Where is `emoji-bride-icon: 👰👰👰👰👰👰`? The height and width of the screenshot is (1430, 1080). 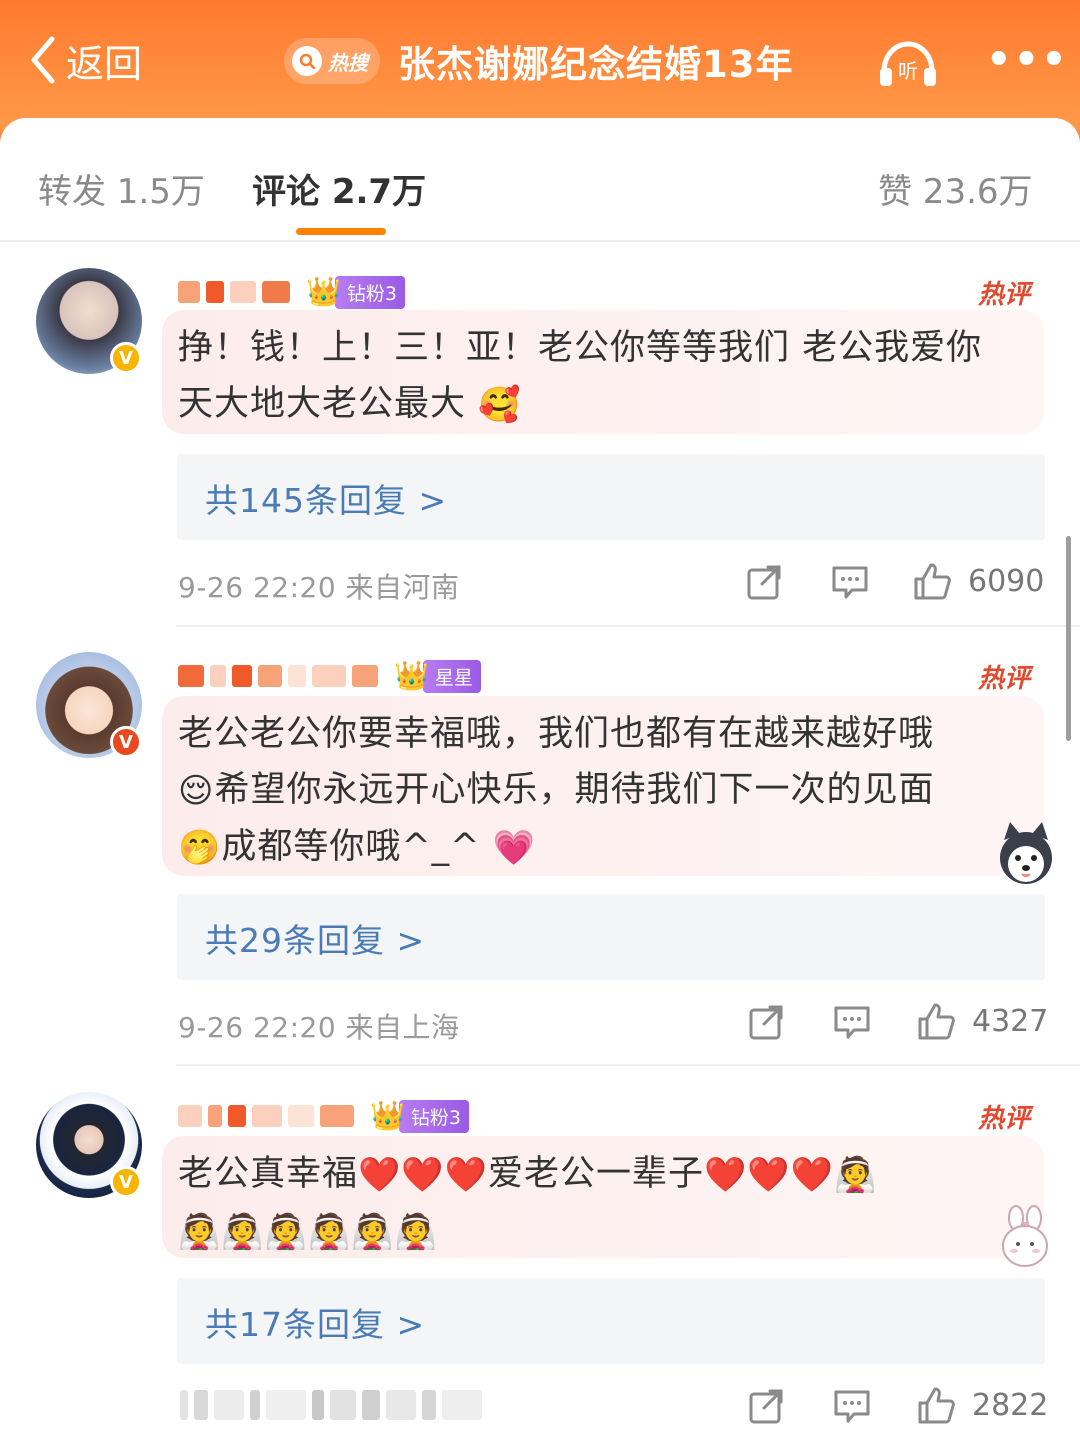
emoji-bride-icon: 👰👰👰👰👰👰 is located at coordinates (308, 1232).